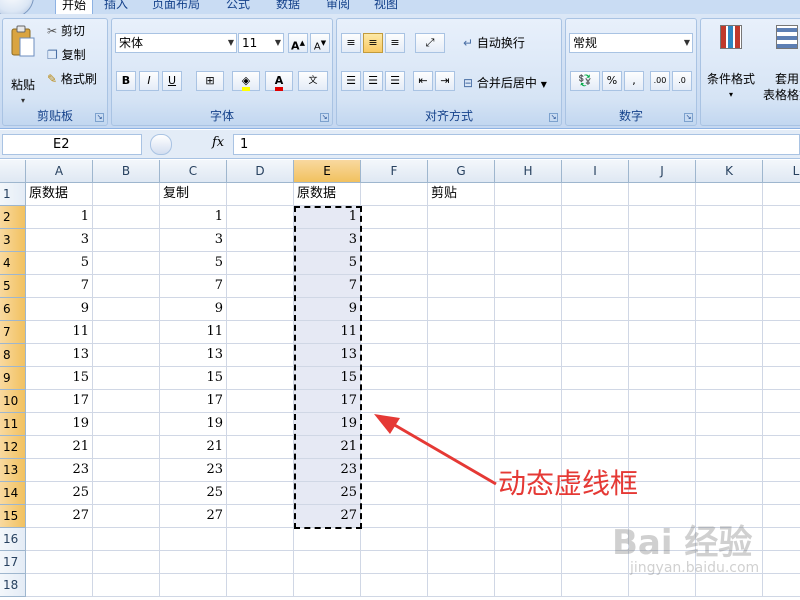 Image resolution: width=800 pixels, height=600 pixels. Describe the element at coordinates (682, 81) in the screenshot. I see `decrease-decimal-button: .0` at that location.